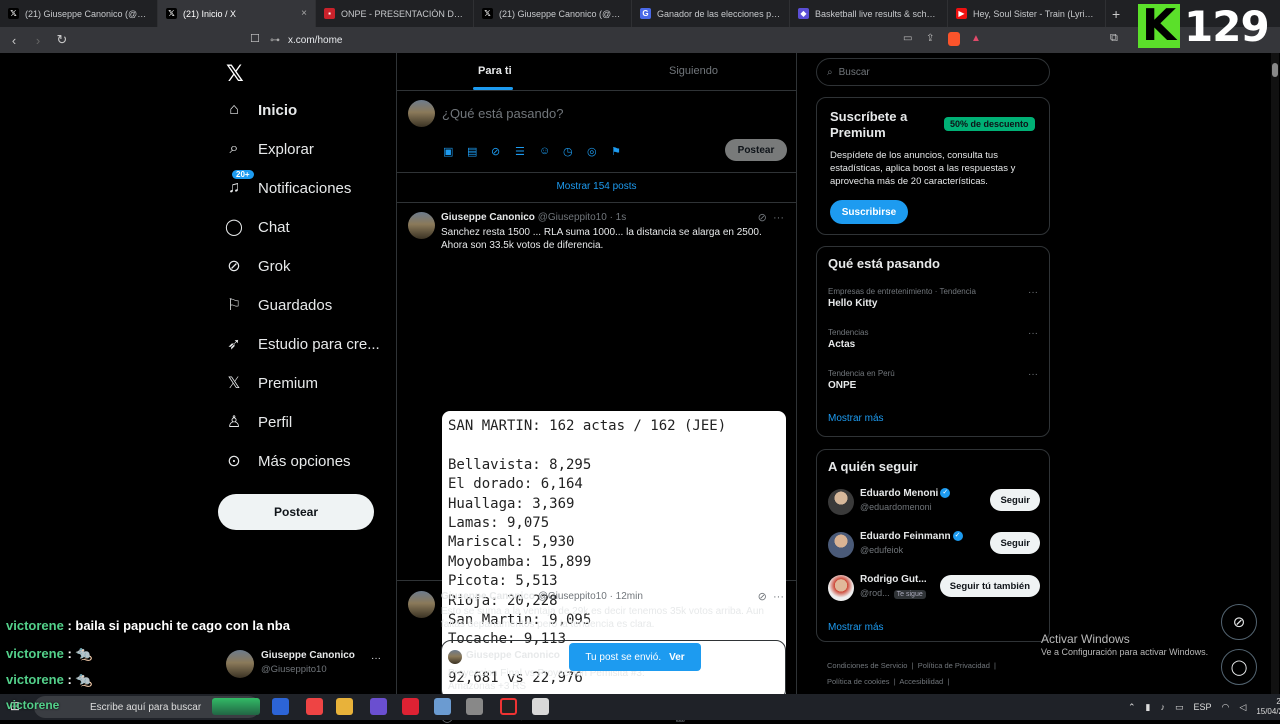  Describe the element at coordinates (1275, 70) in the screenshot. I see `scrollbar-thumb` at that location.